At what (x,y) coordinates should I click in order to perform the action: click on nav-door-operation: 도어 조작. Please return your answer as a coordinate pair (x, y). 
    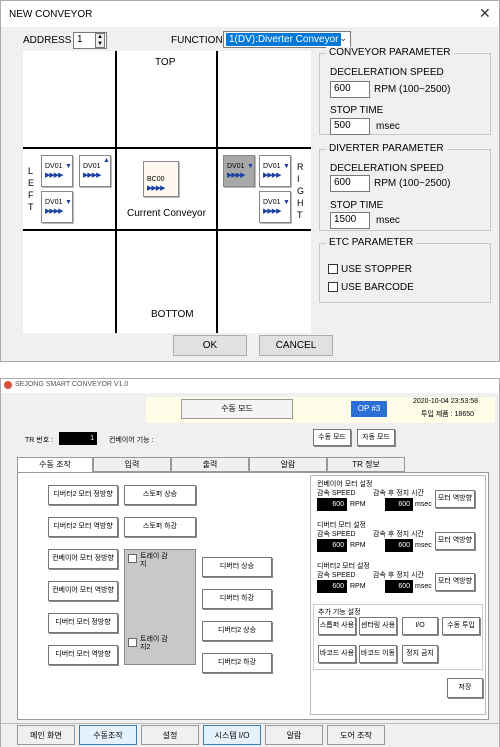
    Looking at the image, I should click on (356, 735).